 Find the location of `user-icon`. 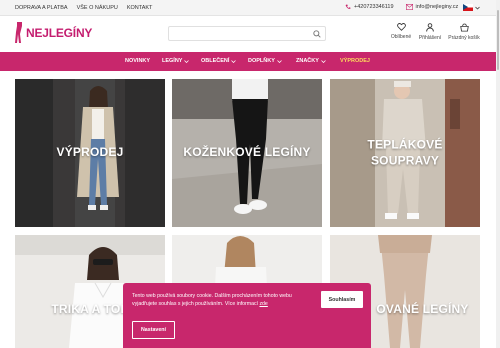

user-icon is located at coordinates (430, 27).